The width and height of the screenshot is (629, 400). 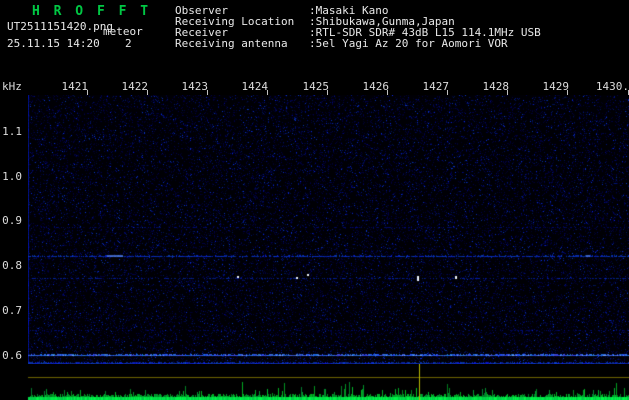 I want to click on station-id: meteor, so click(x=123, y=31).